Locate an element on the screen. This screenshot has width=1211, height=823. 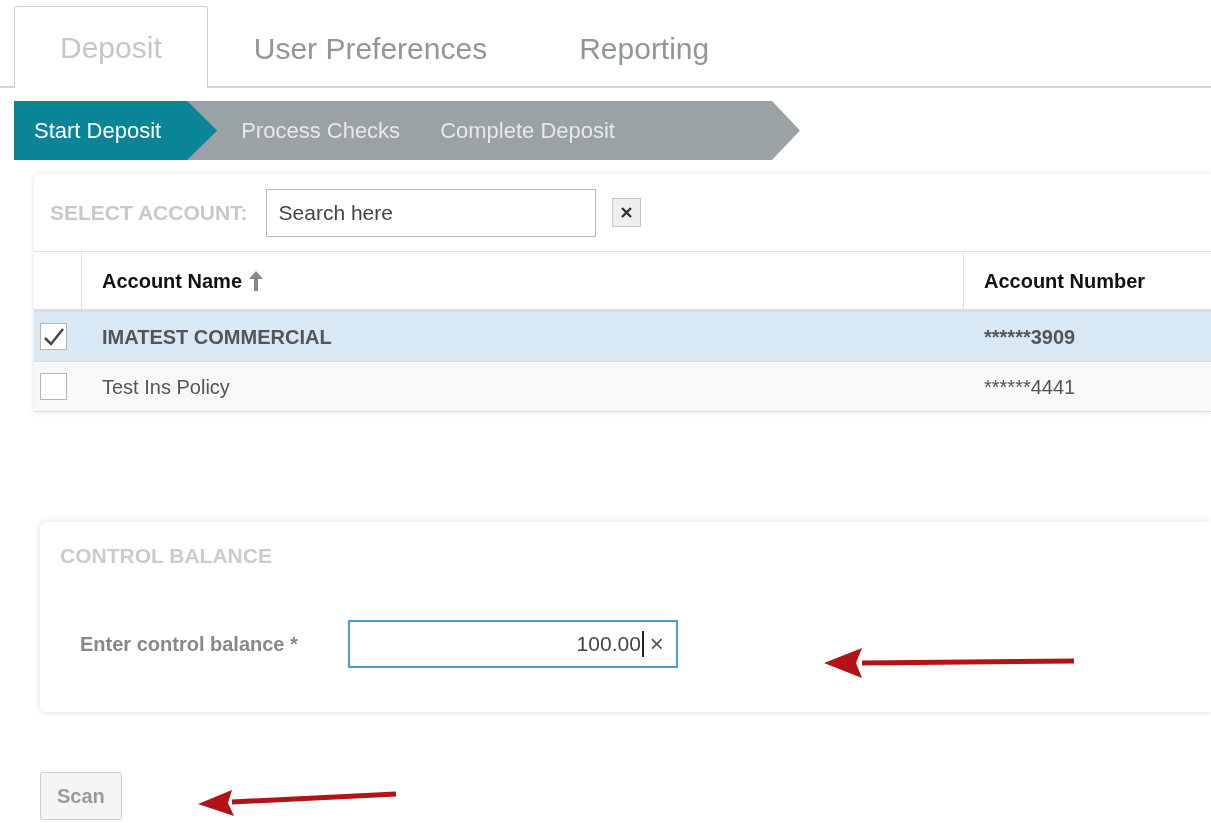
close-icon is located at coordinates (626, 212).